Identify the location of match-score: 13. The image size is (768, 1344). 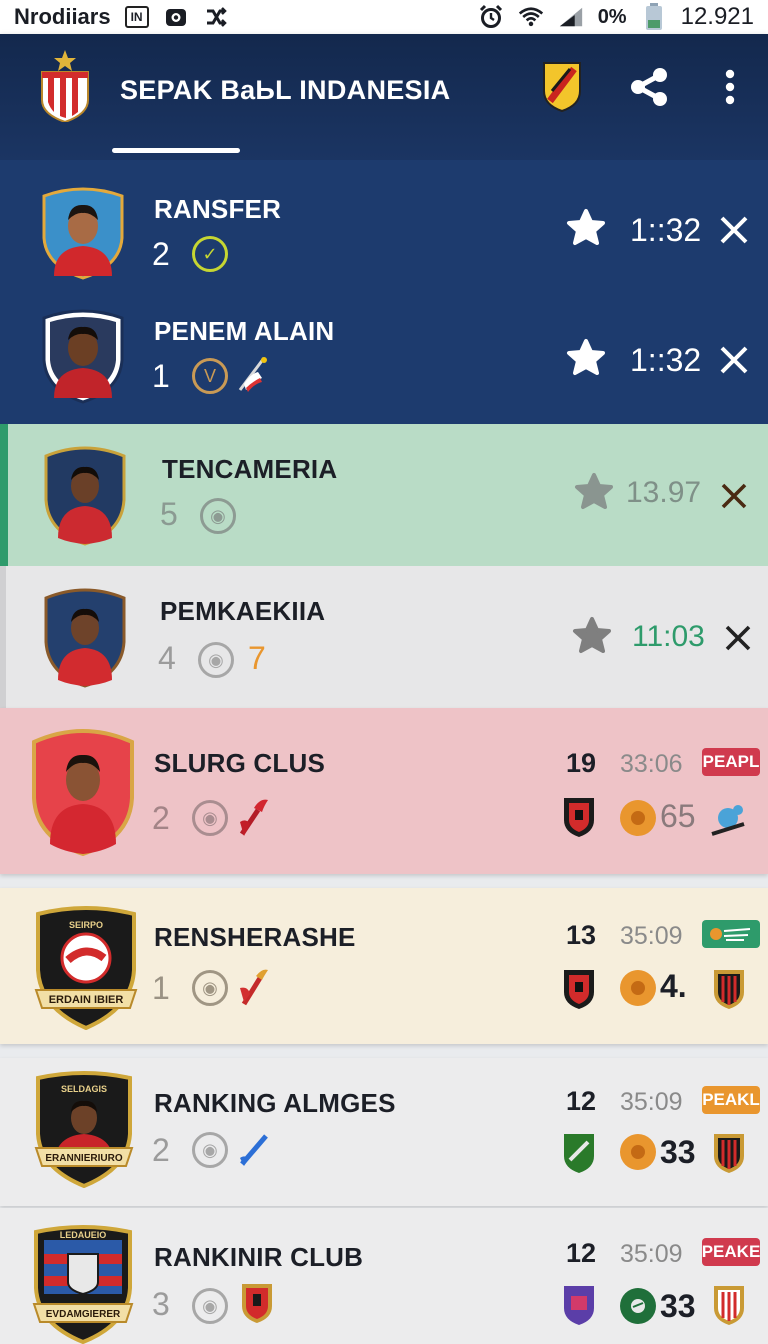
(581, 935).